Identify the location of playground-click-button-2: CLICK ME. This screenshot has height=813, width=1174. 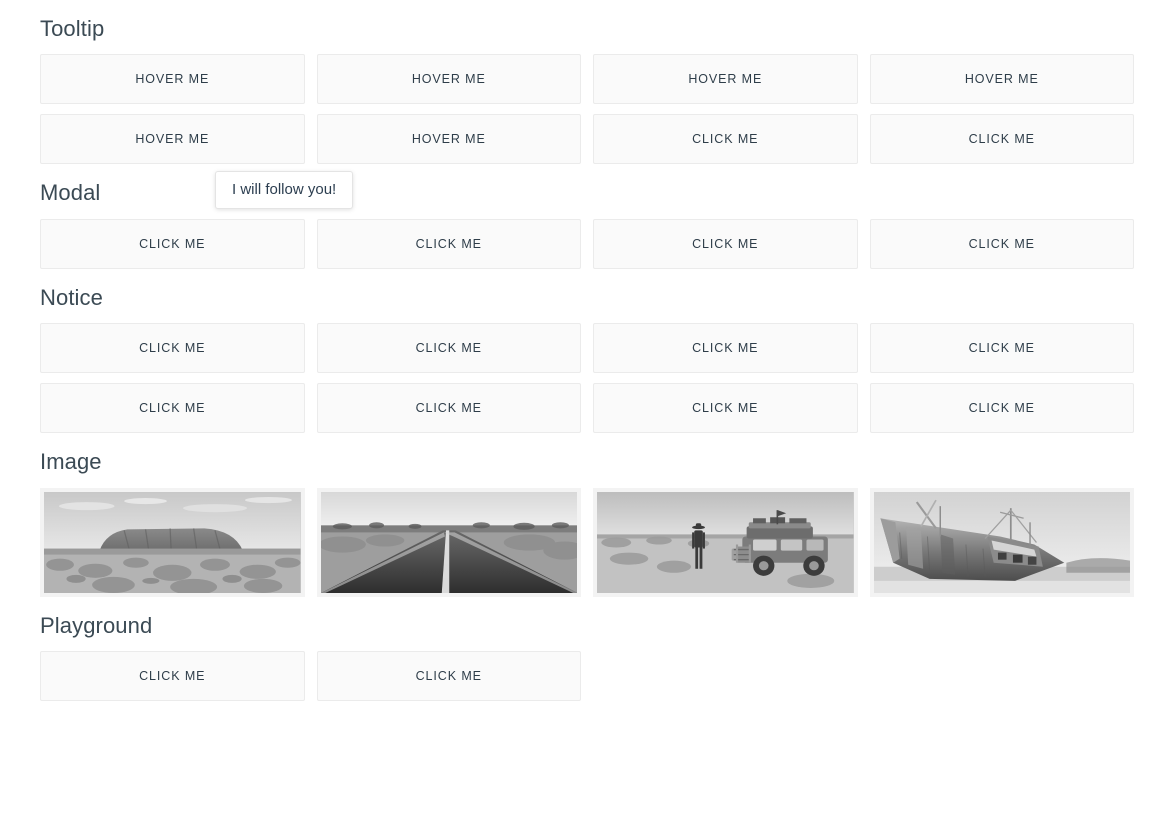
(448, 675).